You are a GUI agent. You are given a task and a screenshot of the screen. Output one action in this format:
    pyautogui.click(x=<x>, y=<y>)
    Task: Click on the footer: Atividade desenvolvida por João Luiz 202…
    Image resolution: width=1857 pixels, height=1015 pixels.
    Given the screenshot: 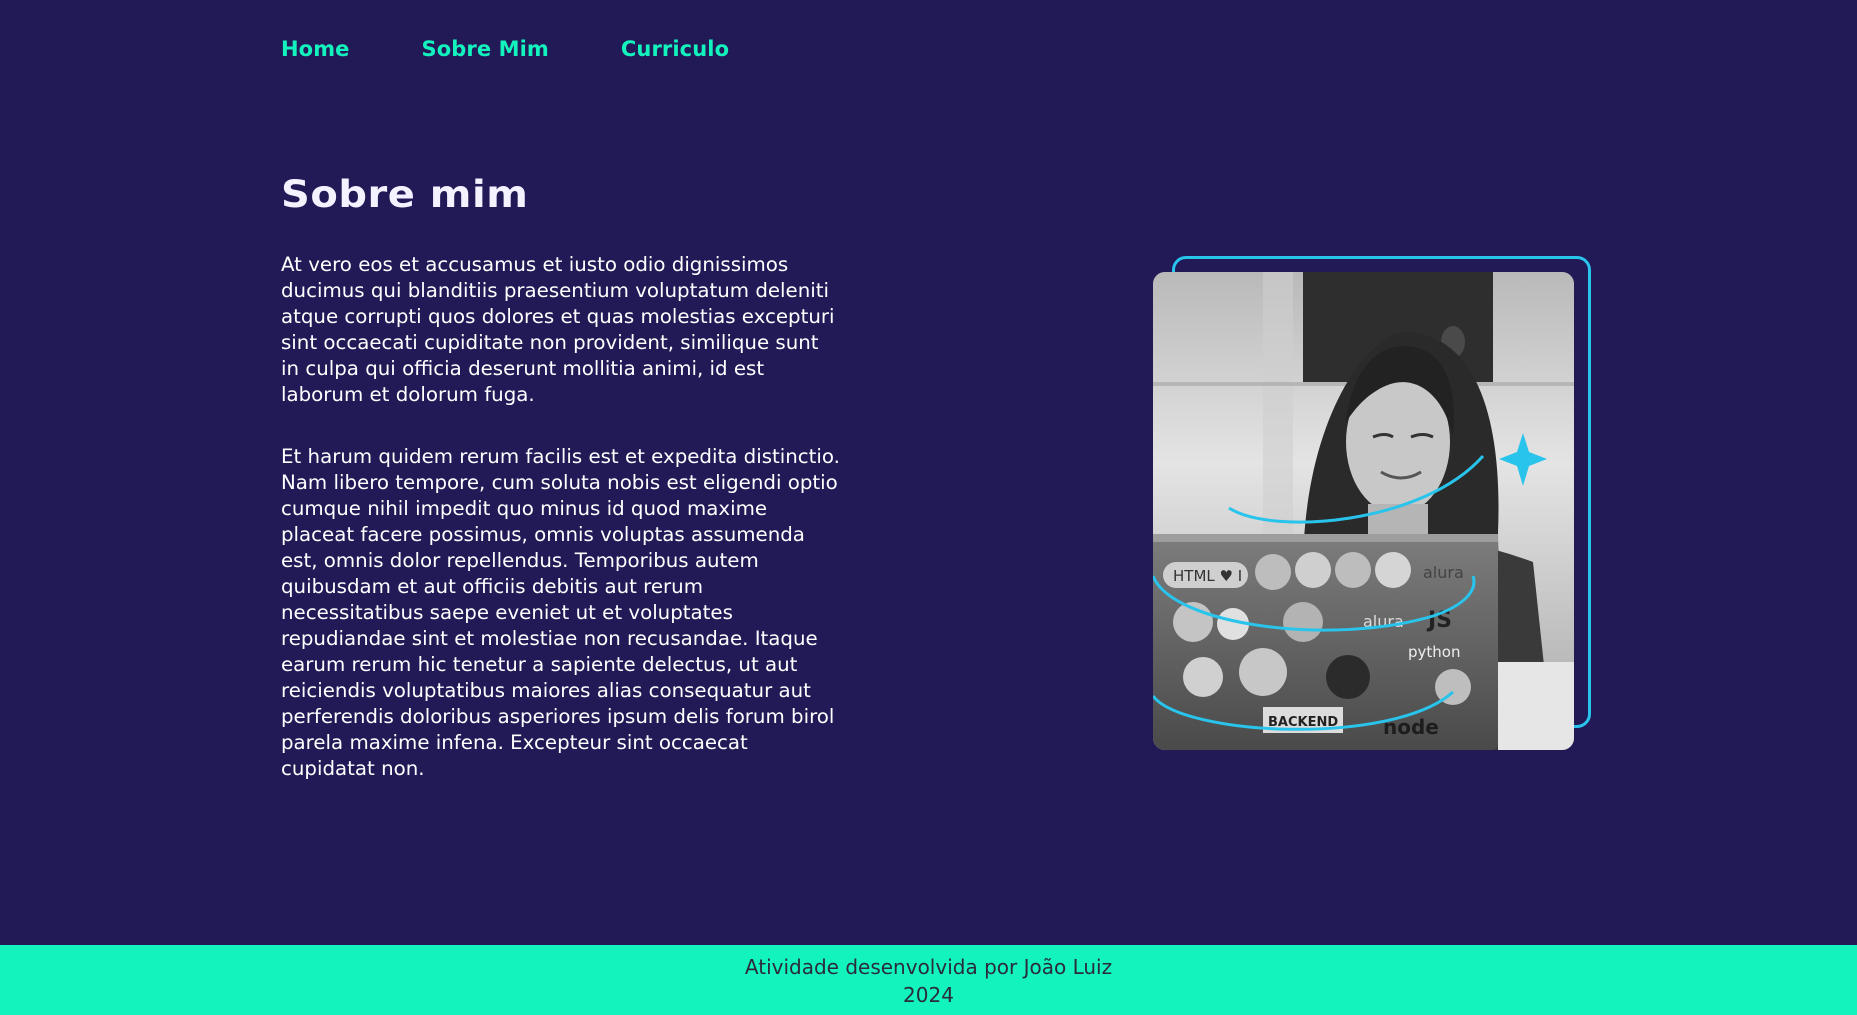 What is the action you would take?
    pyautogui.click(x=928, y=980)
    